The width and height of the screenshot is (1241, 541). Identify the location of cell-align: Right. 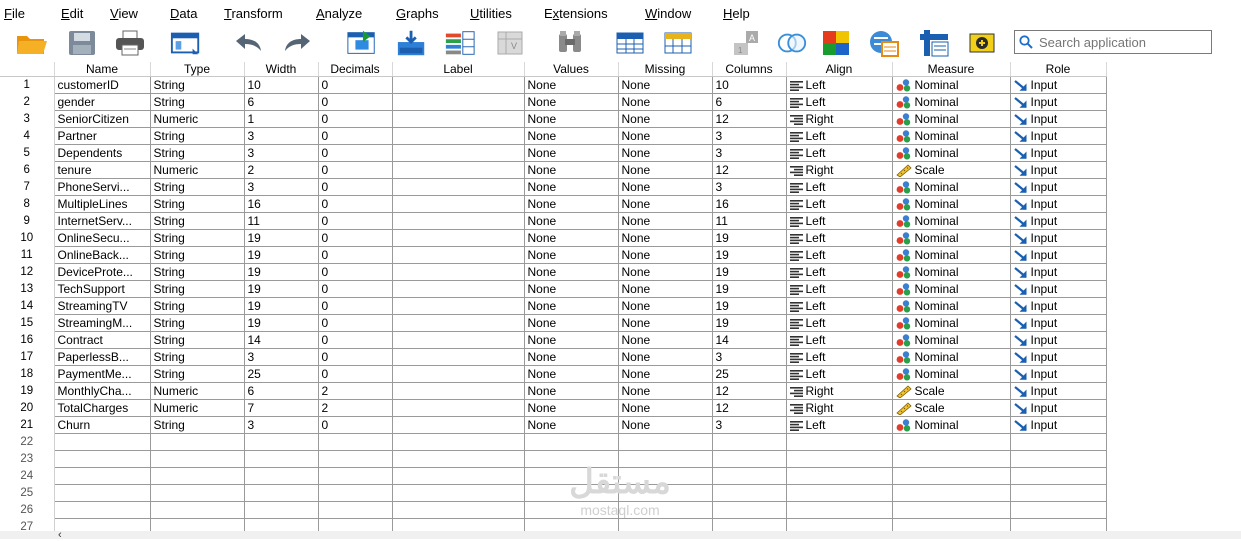
(839, 391).